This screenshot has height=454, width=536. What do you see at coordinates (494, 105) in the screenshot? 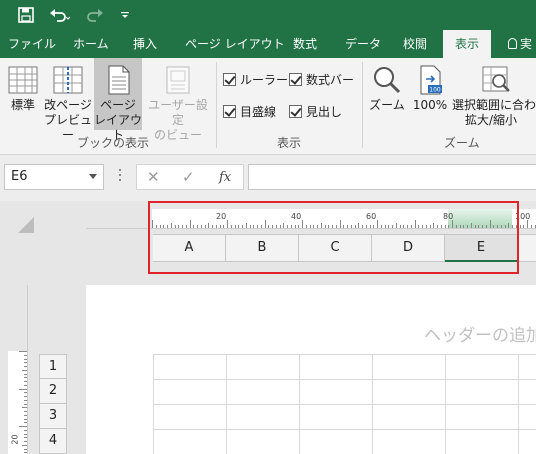
I see `zoom-to-selection-label-1: 選択範囲に合わせて` at bounding box center [494, 105].